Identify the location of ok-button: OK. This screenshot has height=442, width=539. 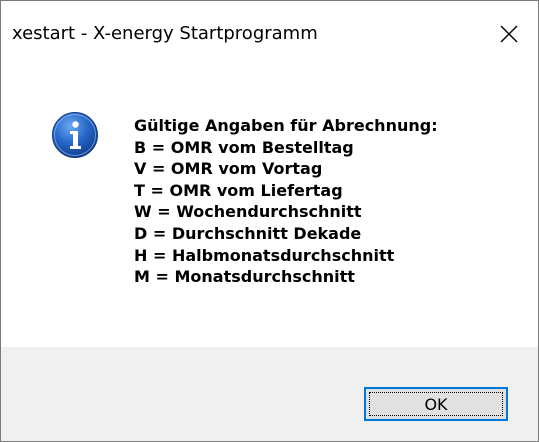
(436, 404).